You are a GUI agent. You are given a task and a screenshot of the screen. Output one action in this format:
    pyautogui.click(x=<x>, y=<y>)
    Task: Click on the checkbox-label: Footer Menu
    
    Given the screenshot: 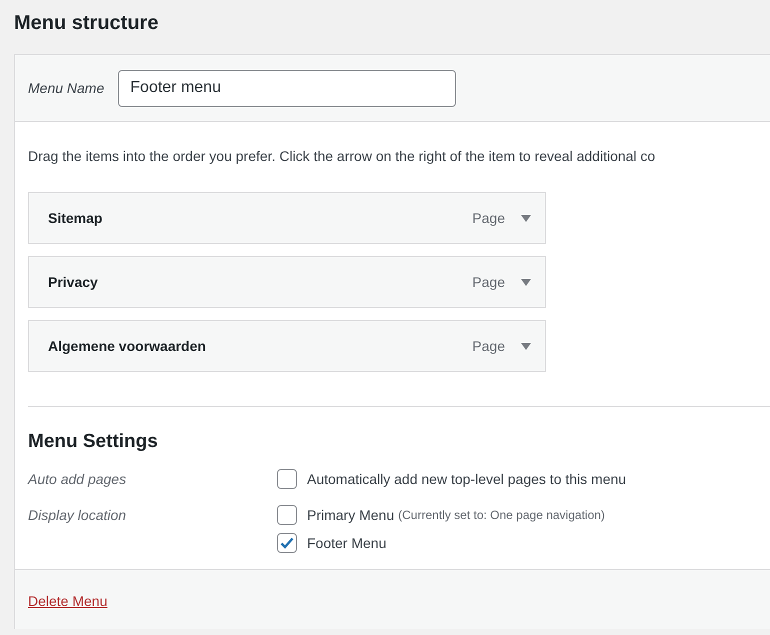 What is the action you would take?
    pyautogui.click(x=346, y=543)
    